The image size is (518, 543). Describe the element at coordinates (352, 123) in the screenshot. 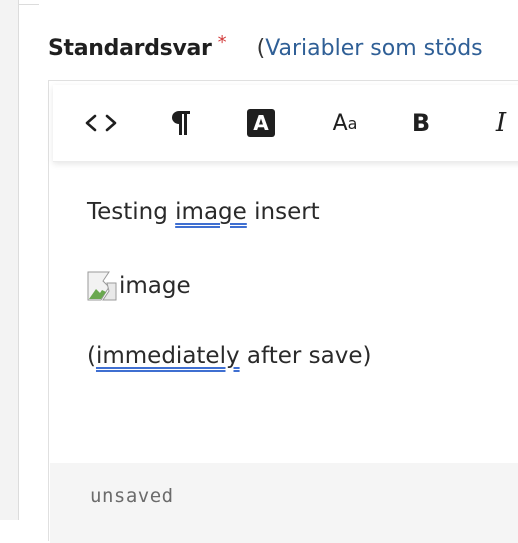

I see `font-size-small: a` at that location.